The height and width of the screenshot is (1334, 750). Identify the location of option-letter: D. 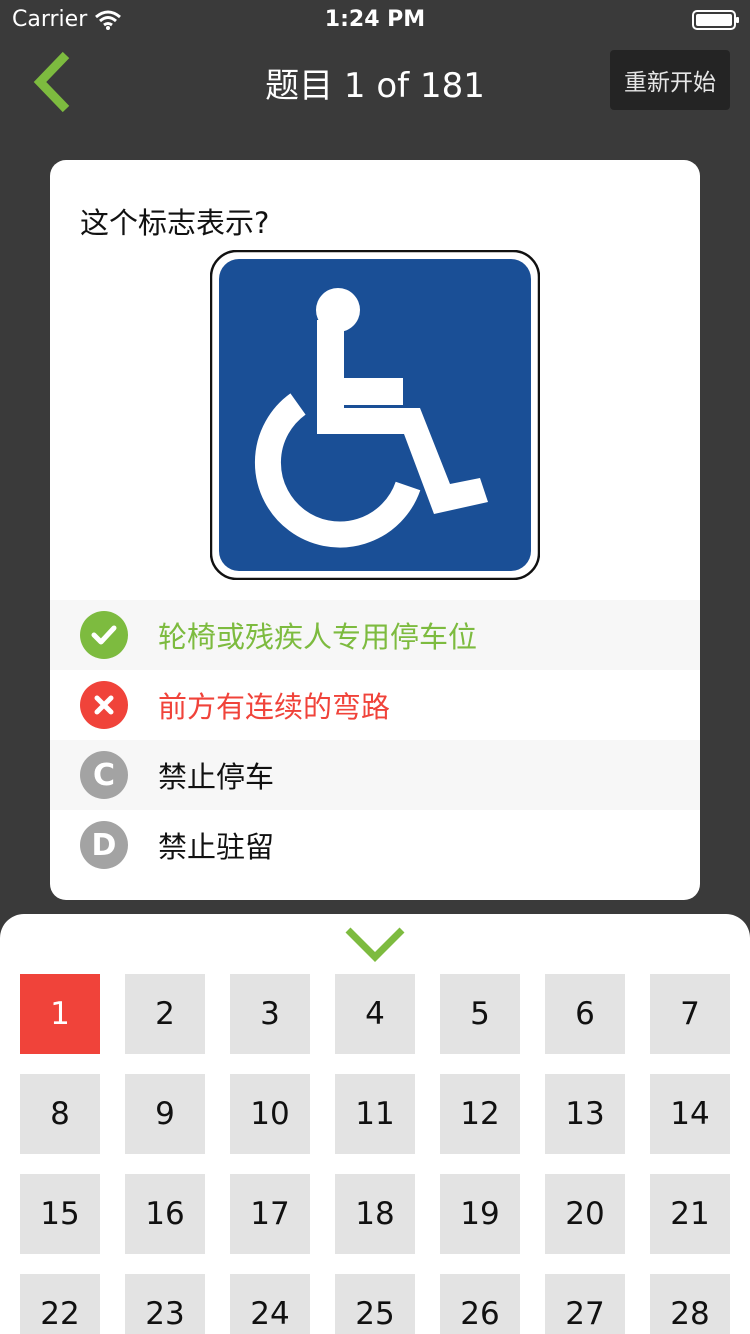
(104, 845).